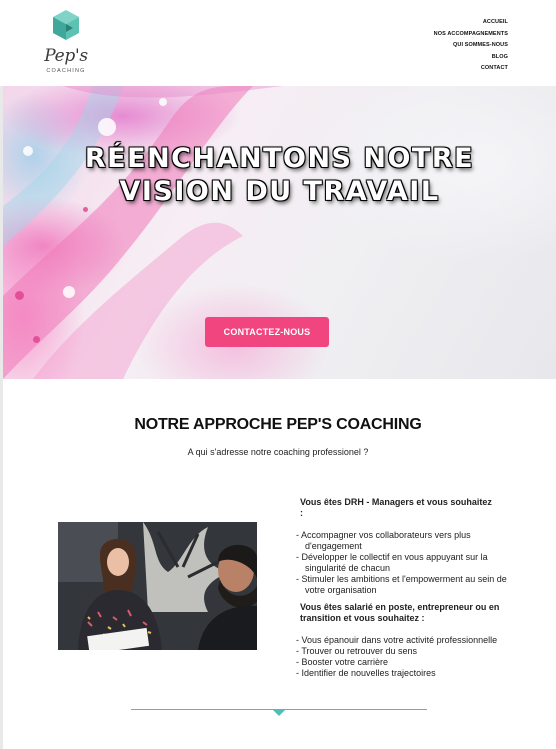 This screenshot has width=556, height=749. Describe the element at coordinates (66, 43) in the screenshot. I see `brand-logo: Pep's COACHING` at that location.